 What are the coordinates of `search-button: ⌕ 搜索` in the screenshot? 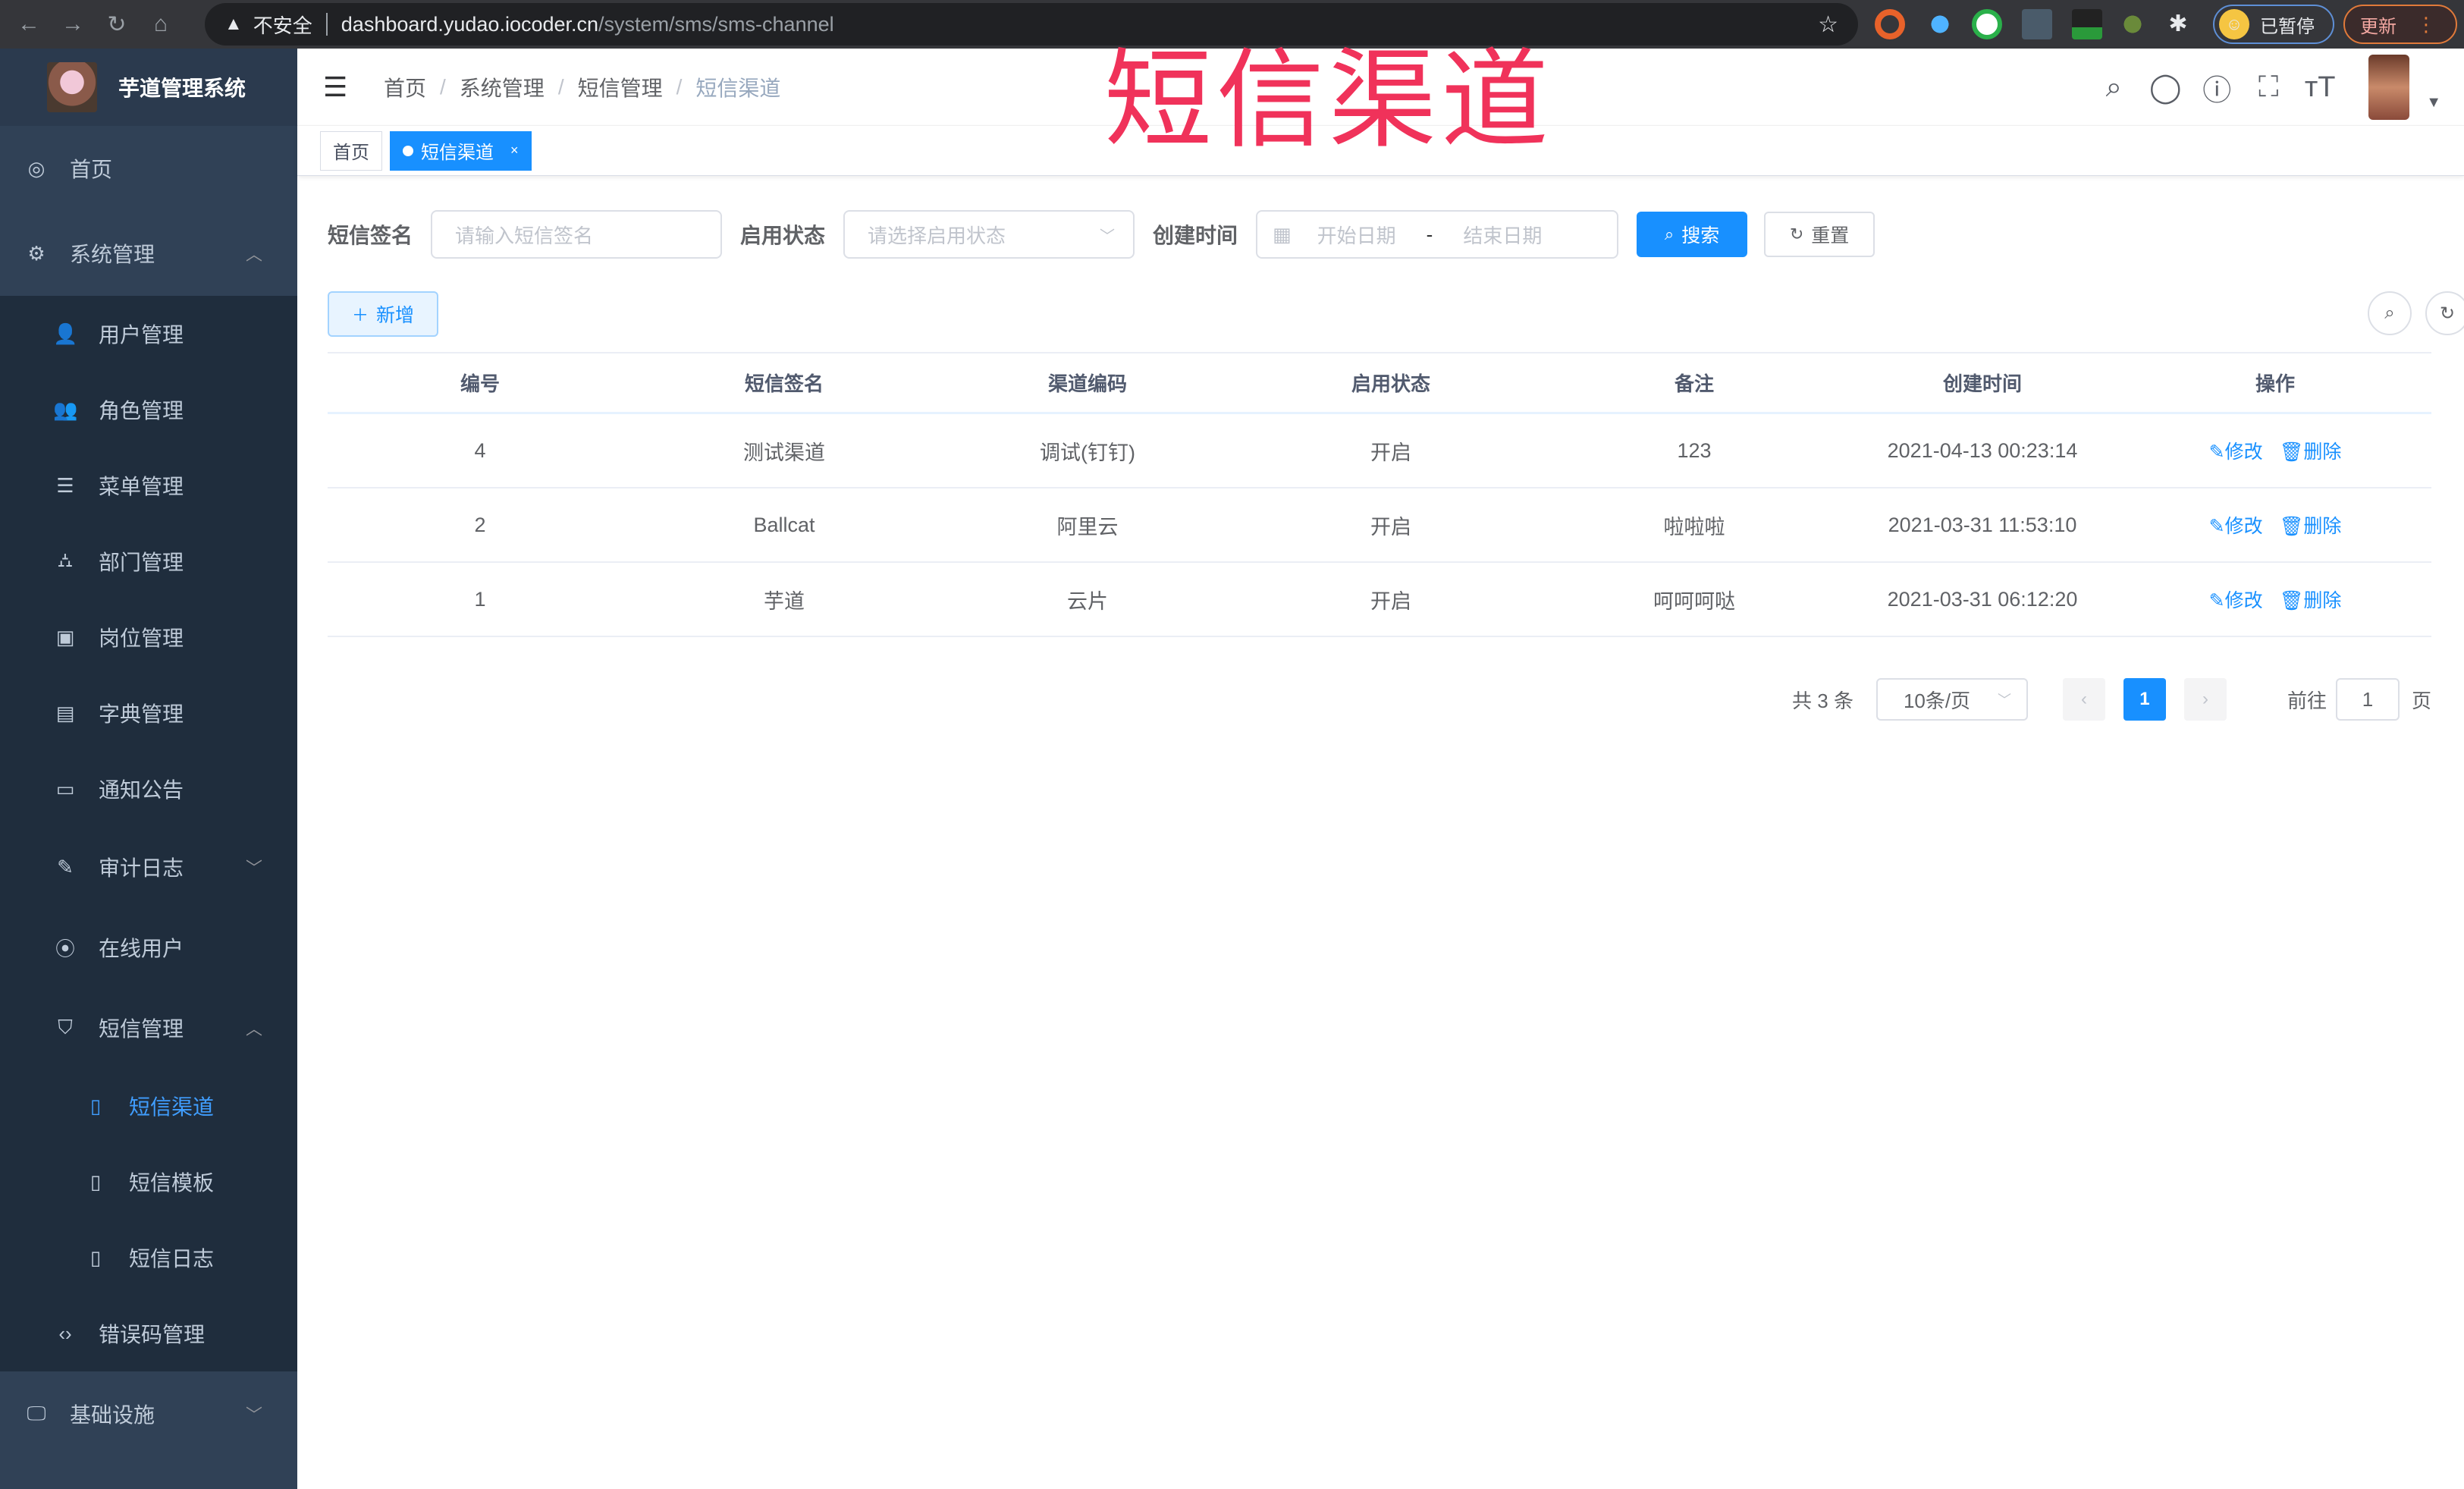 It's located at (1693, 234).